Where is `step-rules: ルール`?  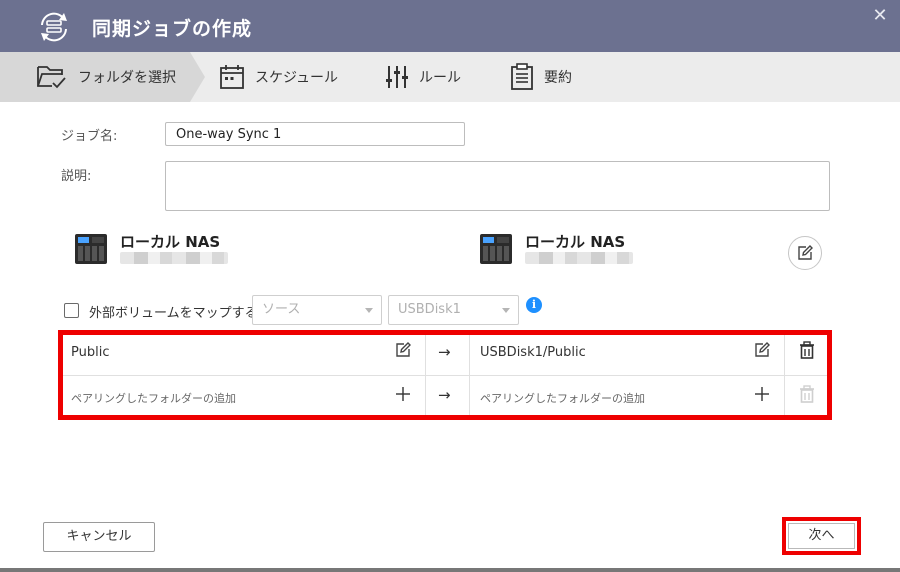 step-rules: ルール is located at coordinates (423, 77).